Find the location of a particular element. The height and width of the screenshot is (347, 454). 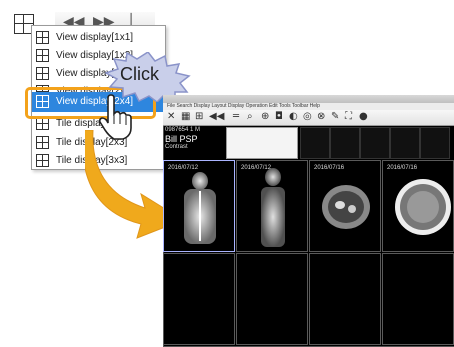

window-toolbar: ✕ ▦ ⊞ ◀◀ ═ ⌕ ⊕ ◘ ◐ ◎ ⊗ ✎ ⛶ ● is located at coordinates (308, 118).